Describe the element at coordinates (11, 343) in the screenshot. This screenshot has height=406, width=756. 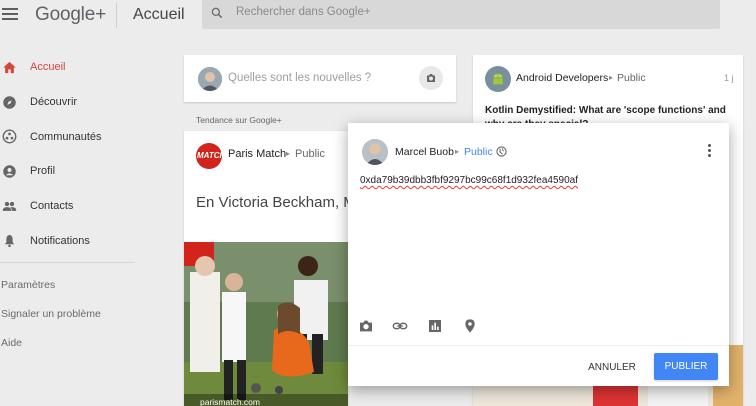
I see `help-link: Aide` at that location.